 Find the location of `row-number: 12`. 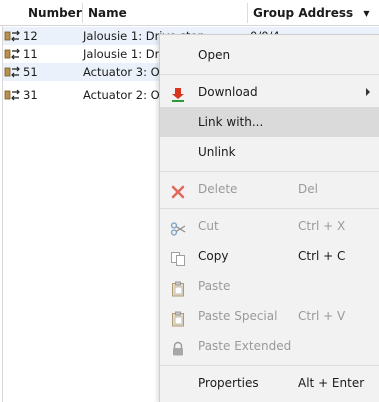

row-number: 12 is located at coordinates (30, 36).